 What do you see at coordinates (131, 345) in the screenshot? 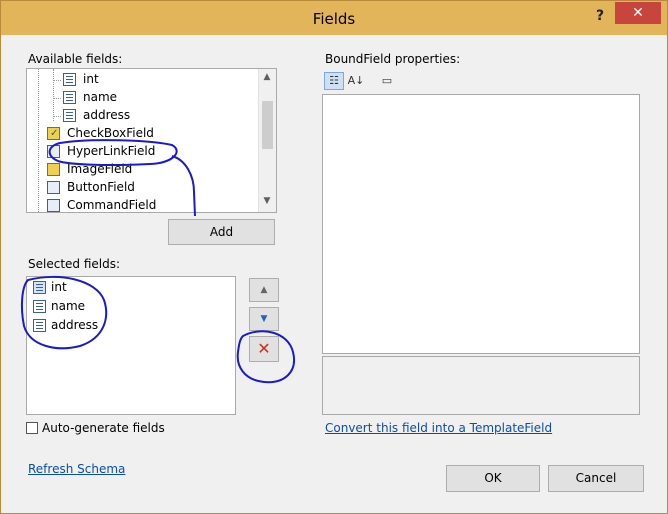
I see `selected-fields-list: int name address` at bounding box center [131, 345].